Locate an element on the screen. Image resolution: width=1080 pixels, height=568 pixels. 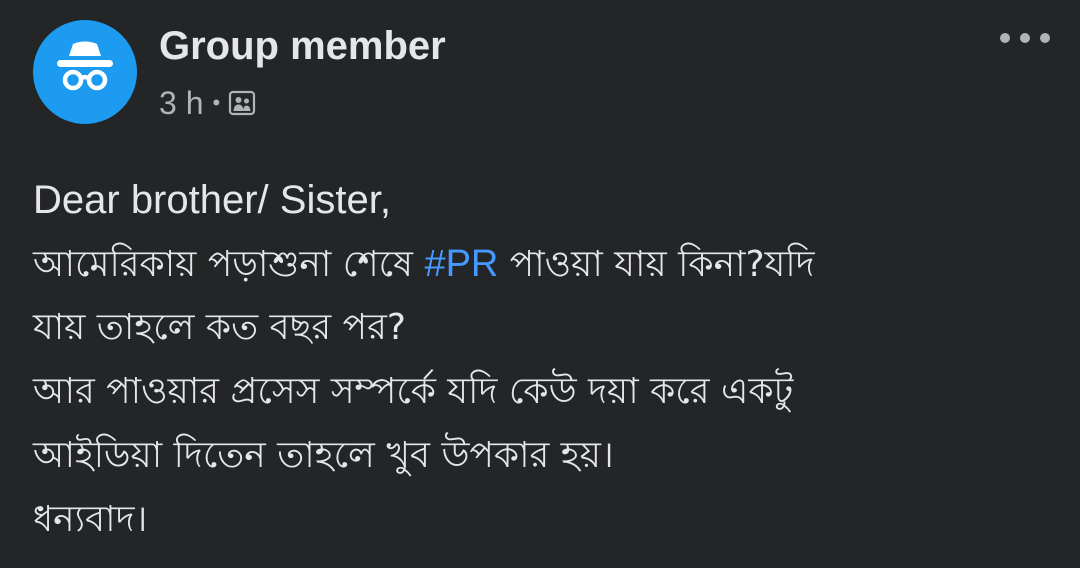
post-line-thanks: ধন্যবাদ। is located at coordinates (90, 519).